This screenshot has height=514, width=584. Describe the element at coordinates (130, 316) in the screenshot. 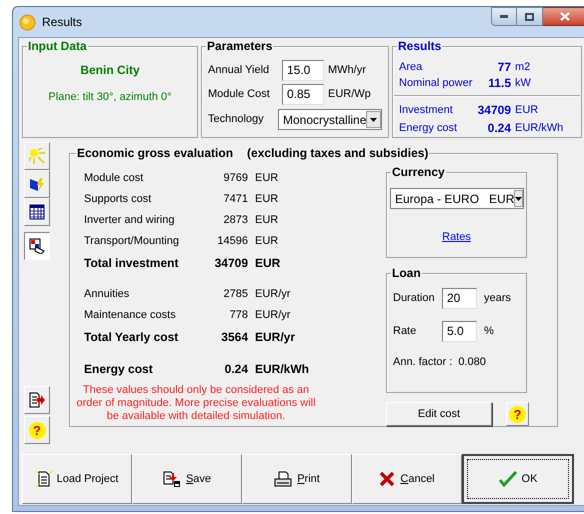

I see `cost-label: Maintenance costs` at that location.